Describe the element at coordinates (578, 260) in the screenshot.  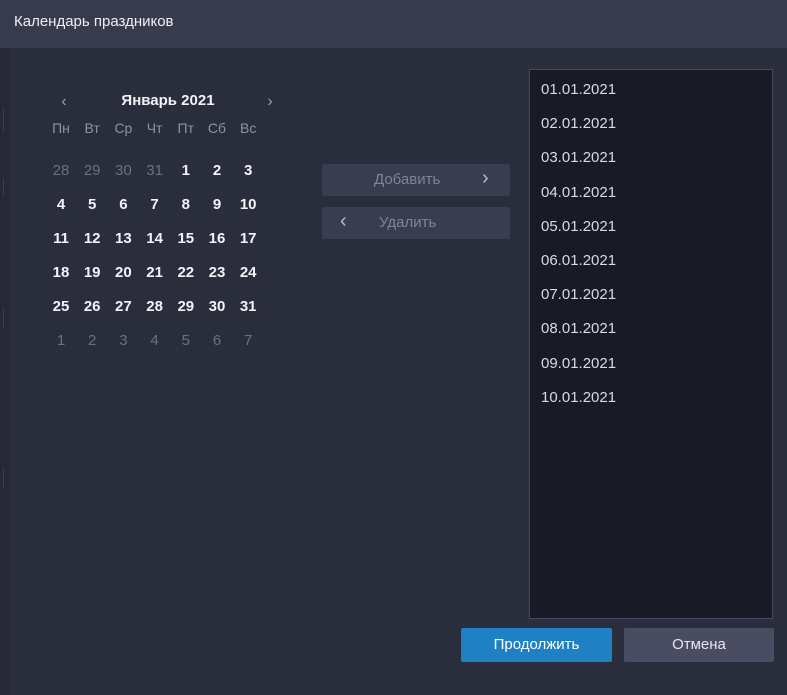
I see `list-item: 06.01.2021` at that location.